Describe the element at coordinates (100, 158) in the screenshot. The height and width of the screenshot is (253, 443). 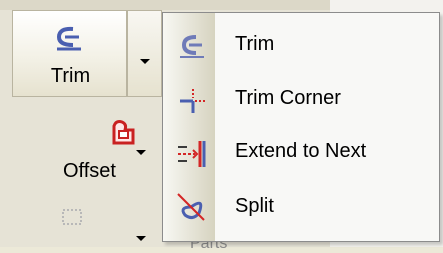
I see `offset-button: Offset` at that location.